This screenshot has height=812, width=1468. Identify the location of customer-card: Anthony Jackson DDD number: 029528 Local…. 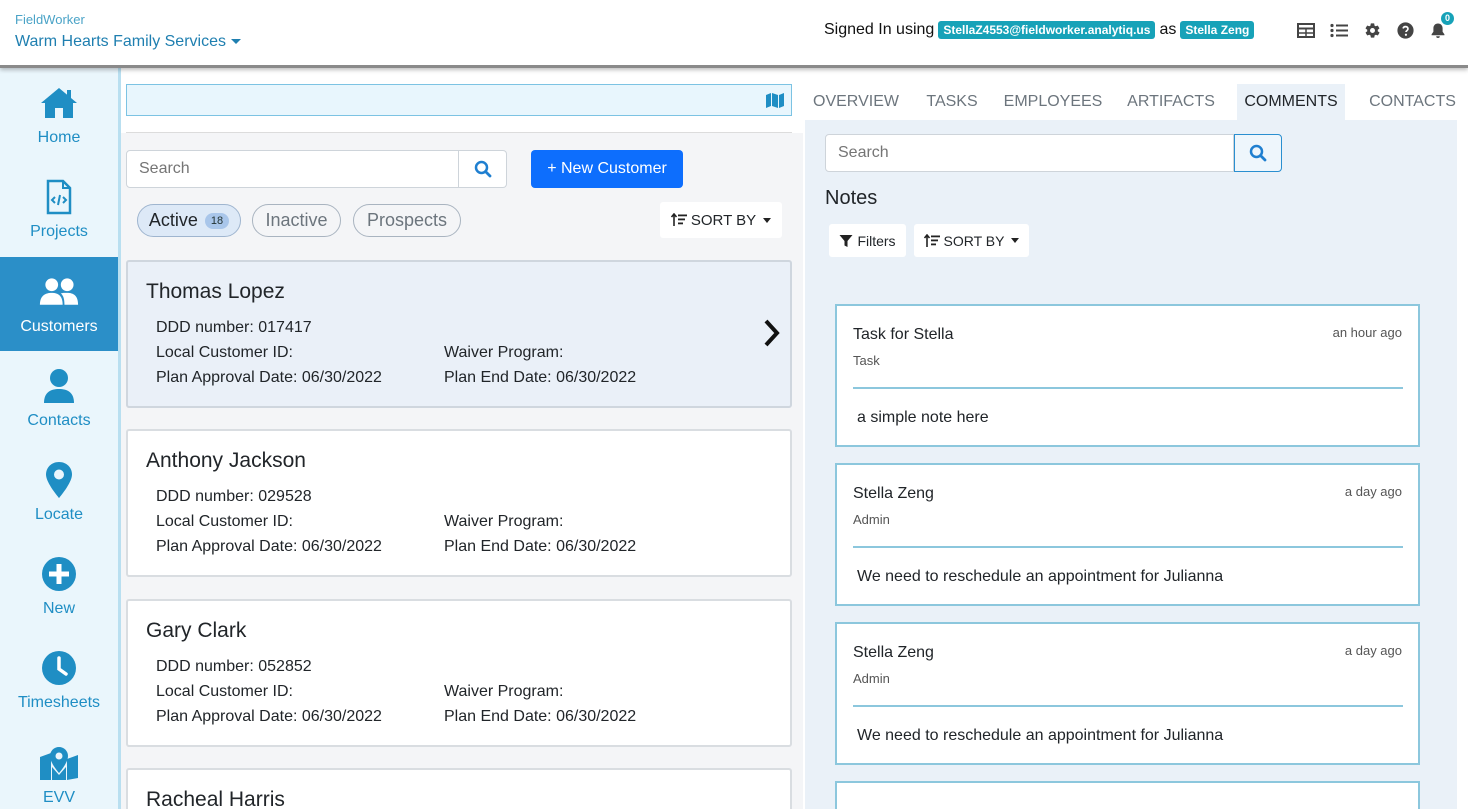
(459, 503).